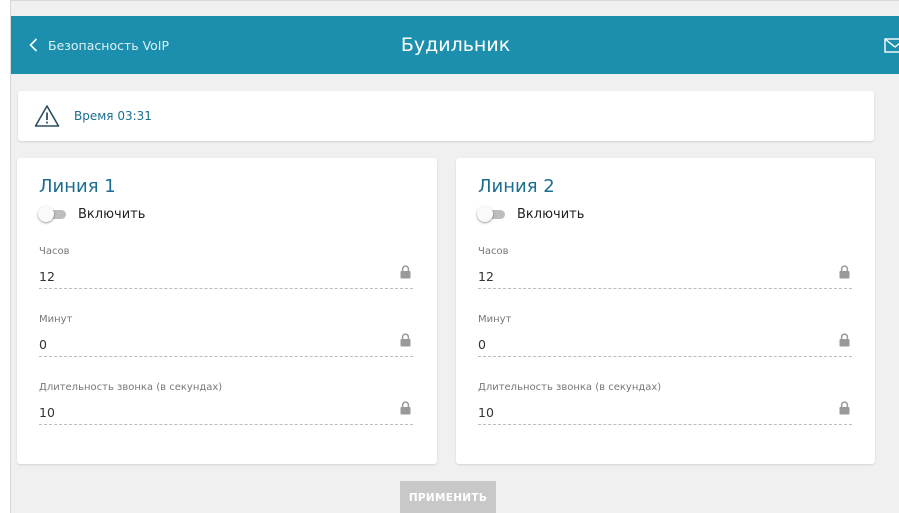 This screenshot has height=513, width=899. What do you see at coordinates (446, 116) in the screenshot?
I see `time-alert: Время 03:31` at bounding box center [446, 116].